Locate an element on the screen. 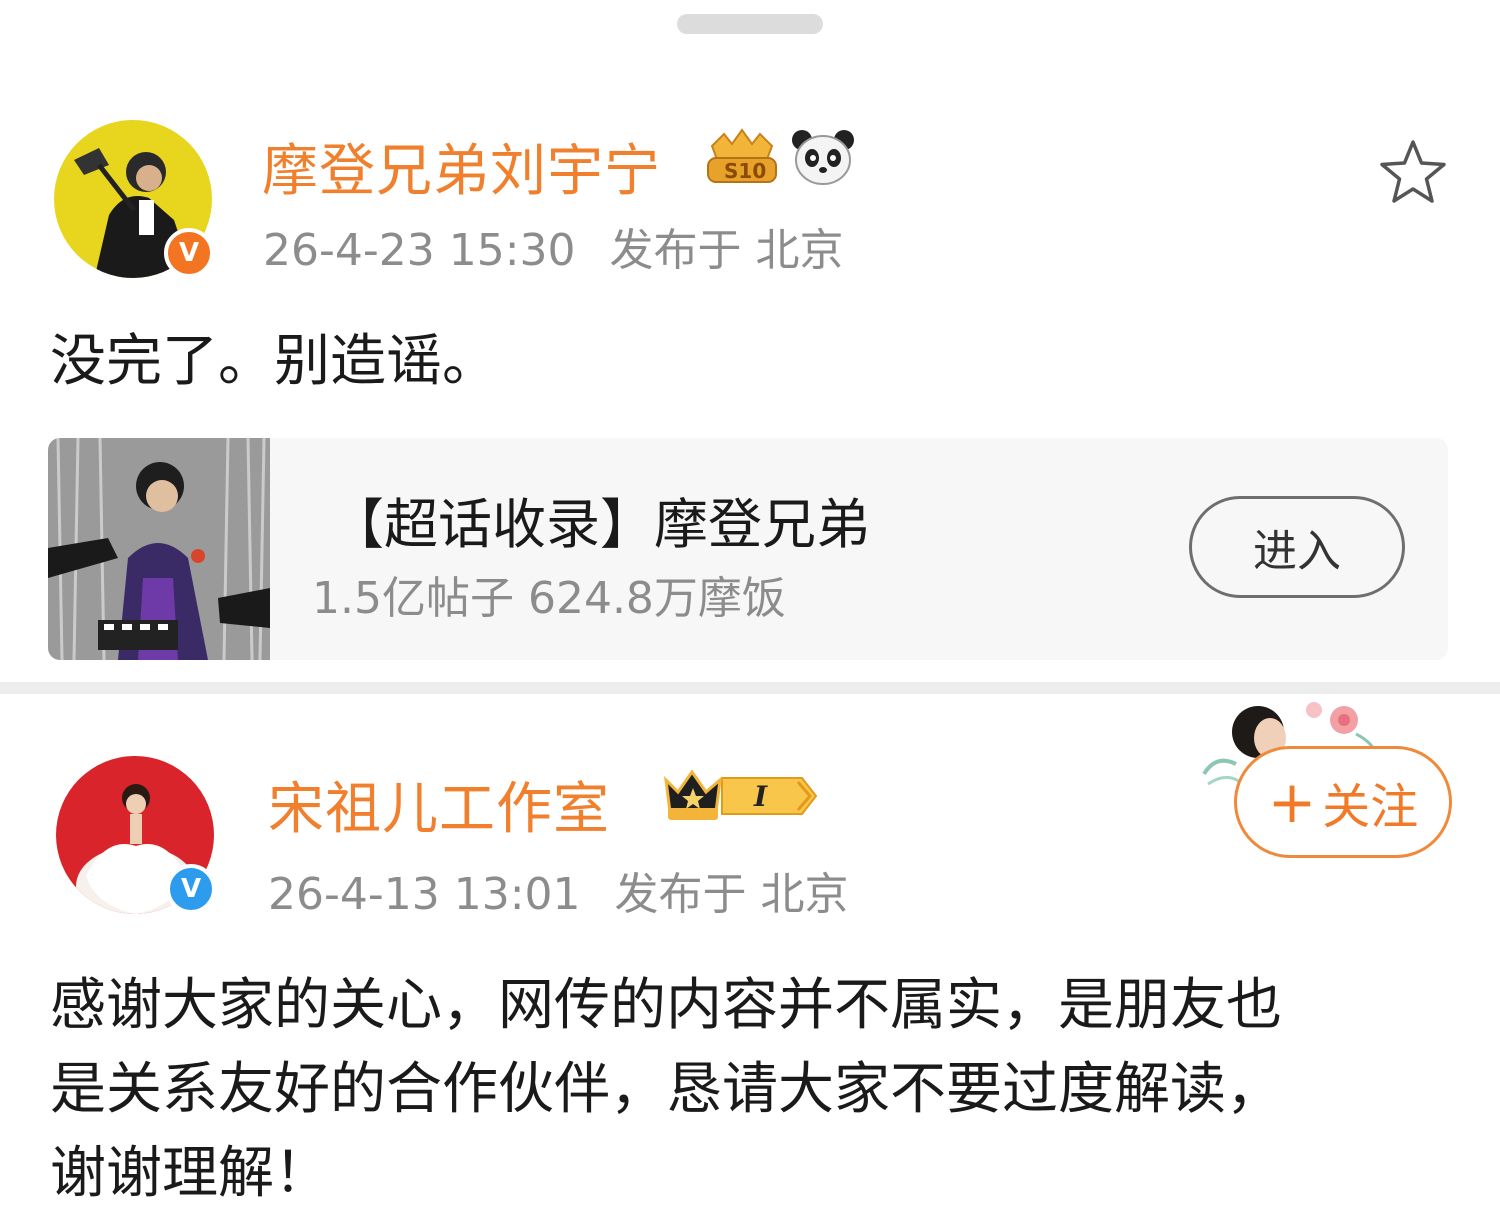 This screenshot has height=1226, width=1500. timestamp: 26-4-13 13:01 is located at coordinates (424, 894).